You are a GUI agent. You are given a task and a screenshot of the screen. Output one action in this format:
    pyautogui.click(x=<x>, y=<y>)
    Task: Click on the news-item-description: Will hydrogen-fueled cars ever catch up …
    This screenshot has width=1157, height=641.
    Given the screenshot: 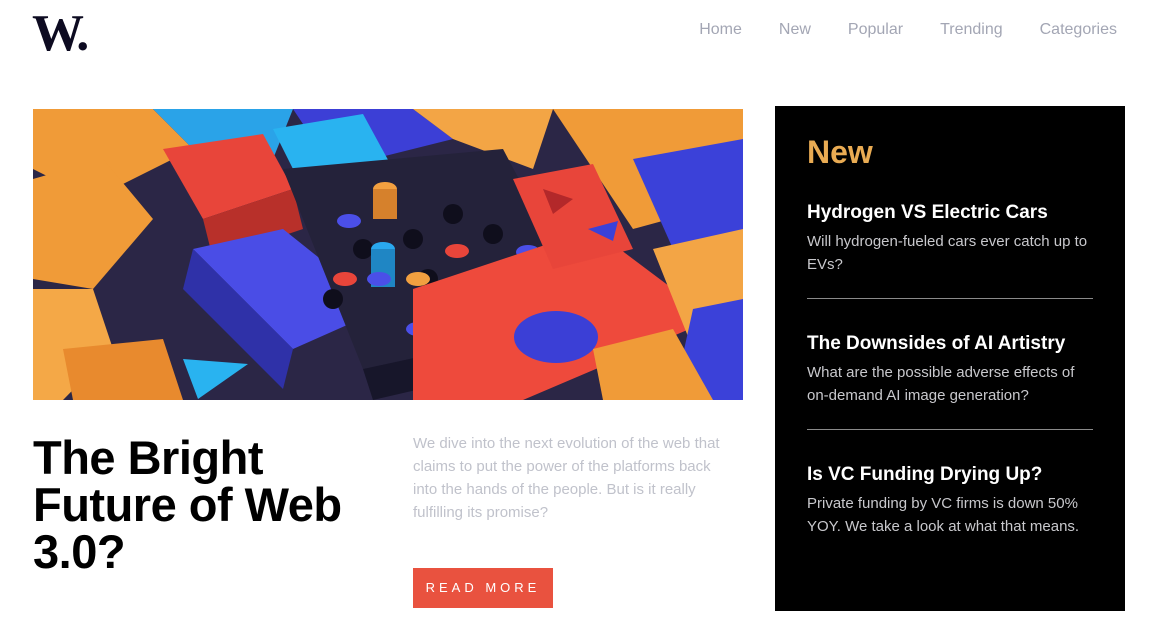 What is the action you would take?
    pyautogui.click(x=947, y=253)
    